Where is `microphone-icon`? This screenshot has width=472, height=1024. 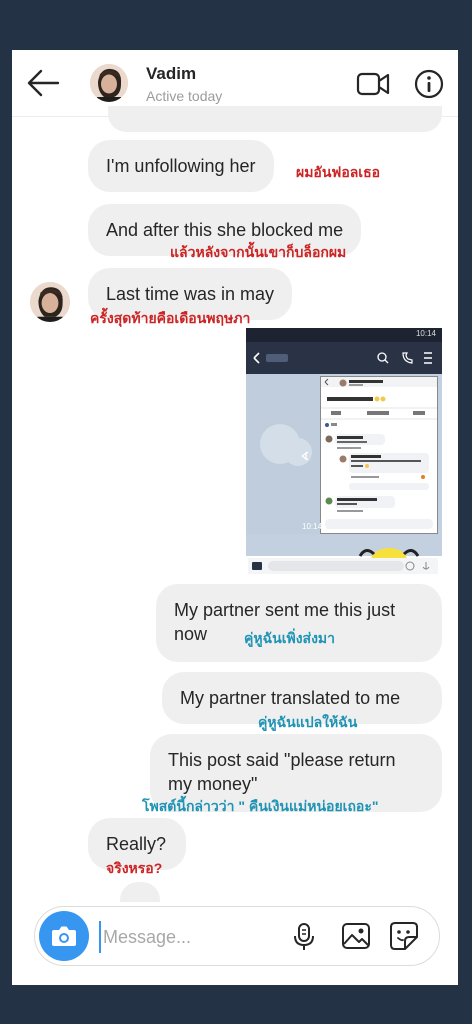
microphone-icon is located at coordinates (304, 937).